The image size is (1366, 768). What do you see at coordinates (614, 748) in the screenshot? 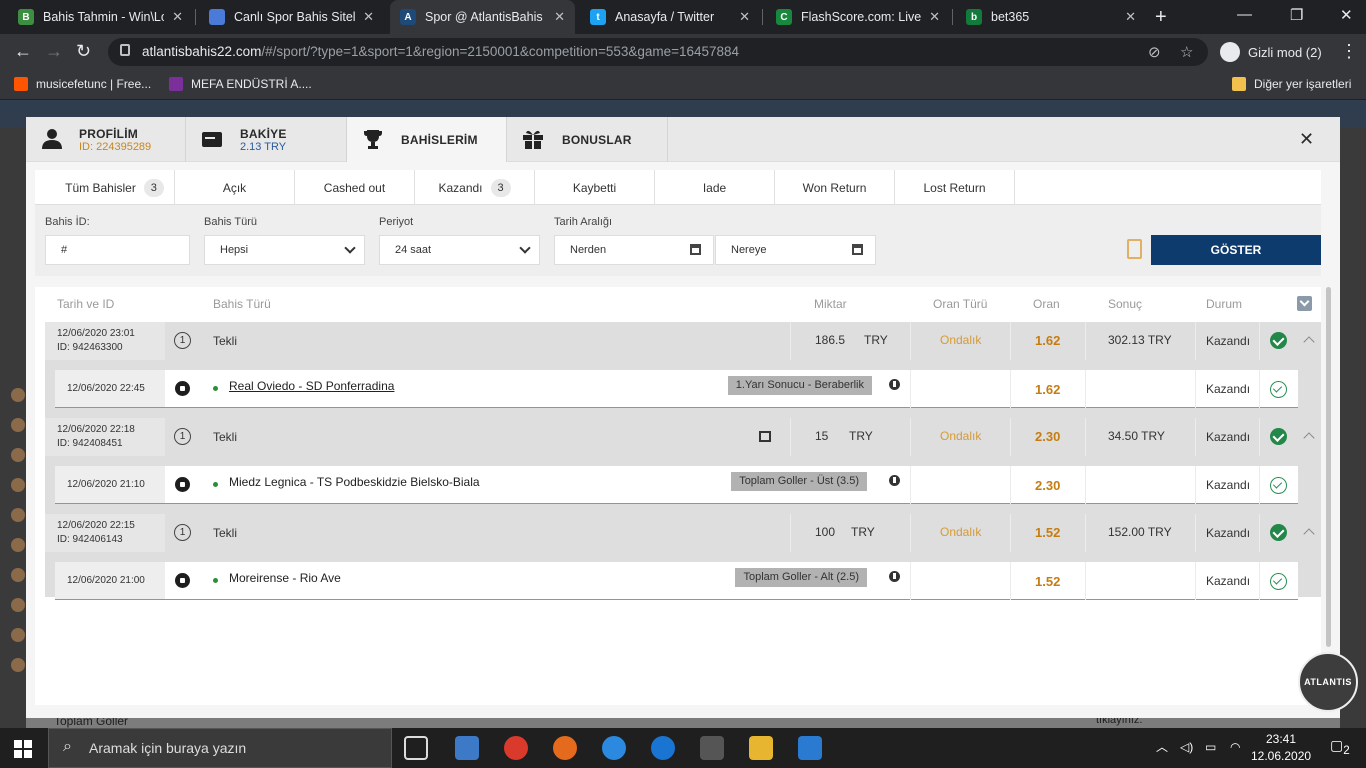
I see `ie-icon` at bounding box center [614, 748].